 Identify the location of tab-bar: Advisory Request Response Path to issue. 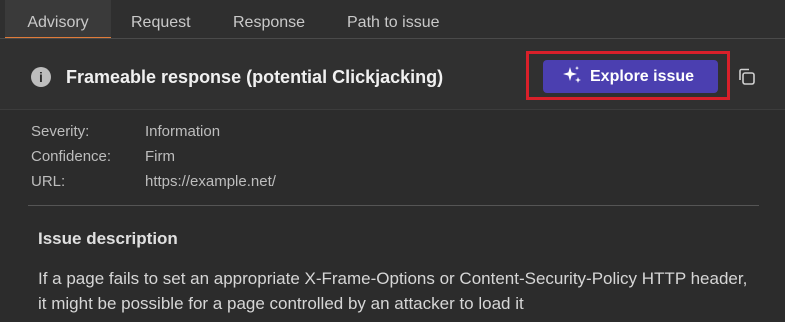
(392, 19).